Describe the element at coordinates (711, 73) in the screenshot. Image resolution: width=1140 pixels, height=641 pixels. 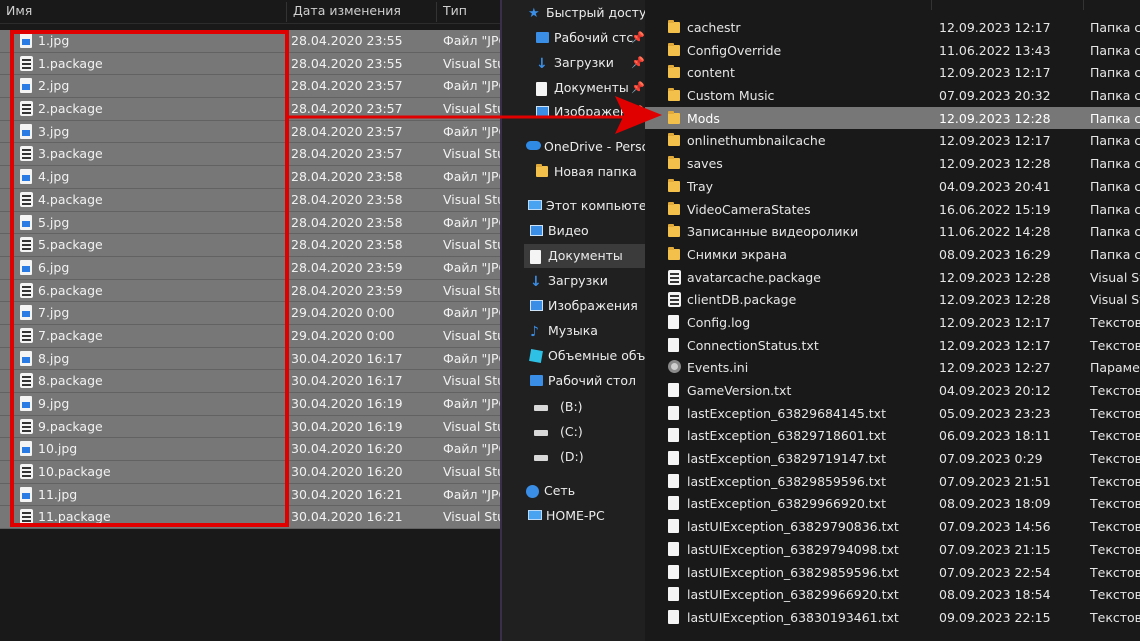
I see `file-name: content` at that location.